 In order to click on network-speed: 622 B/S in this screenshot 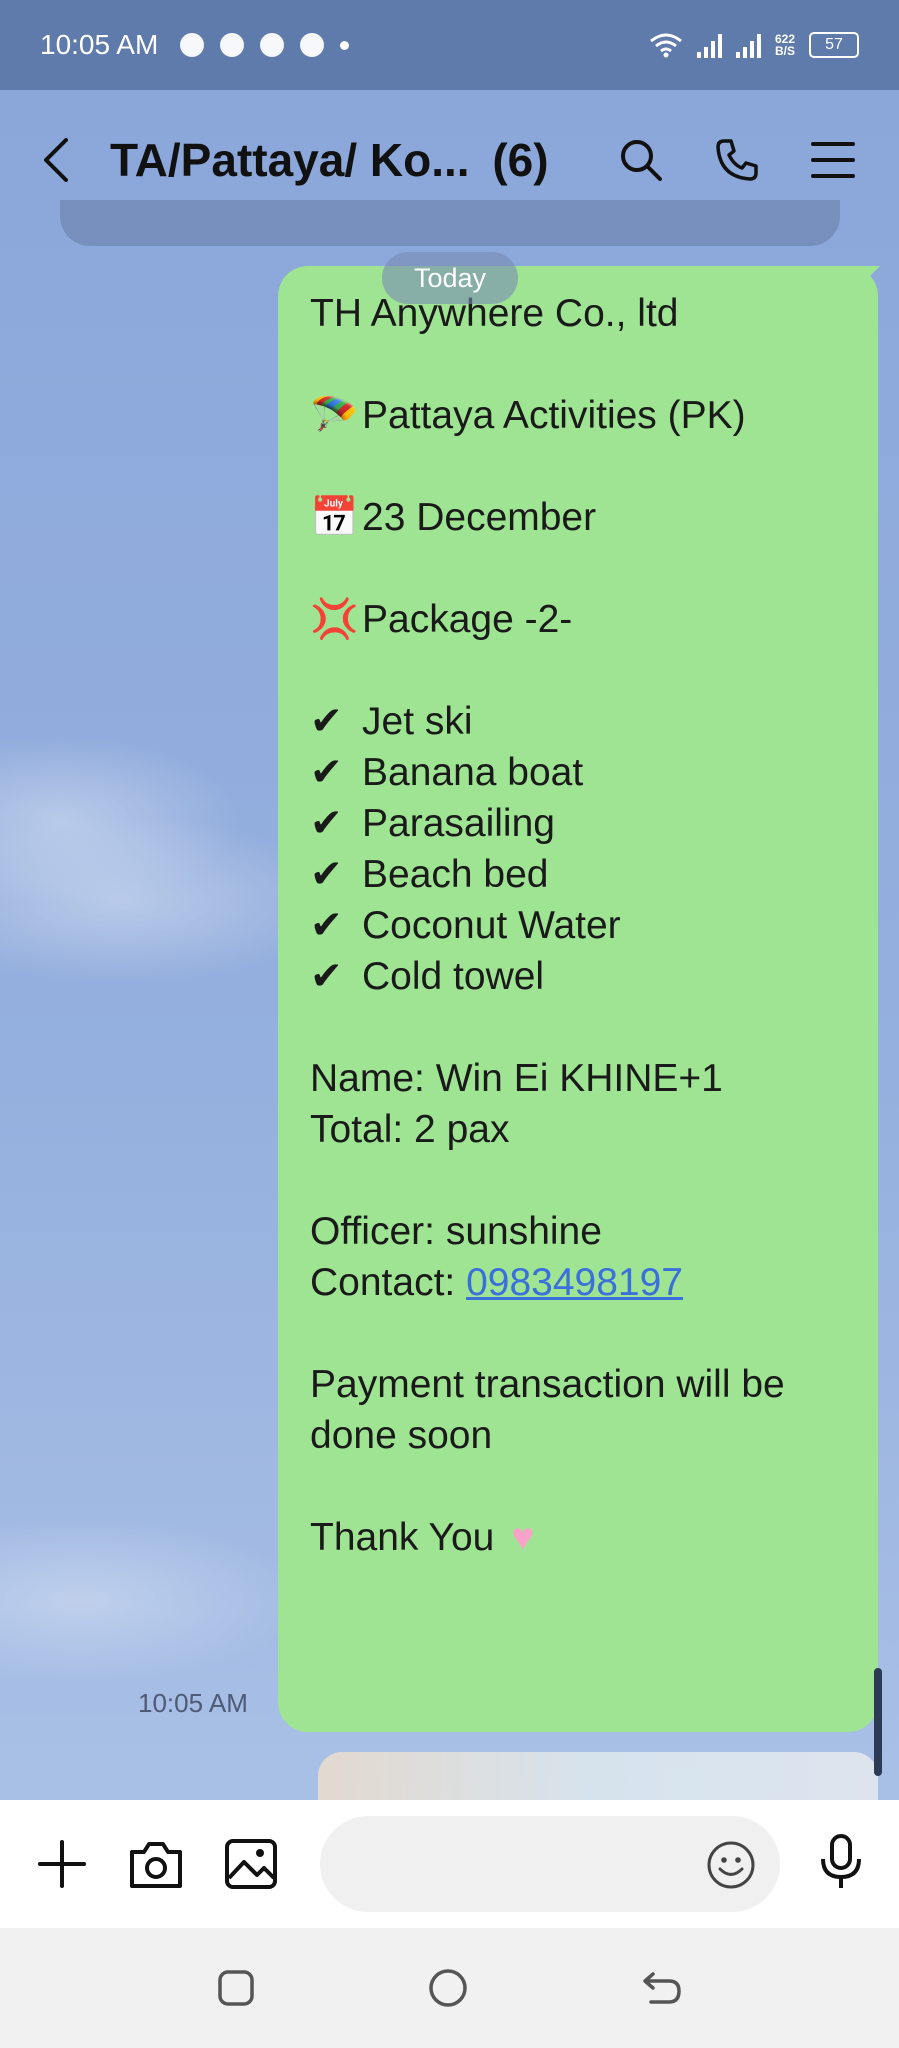, I will do `click(785, 45)`.